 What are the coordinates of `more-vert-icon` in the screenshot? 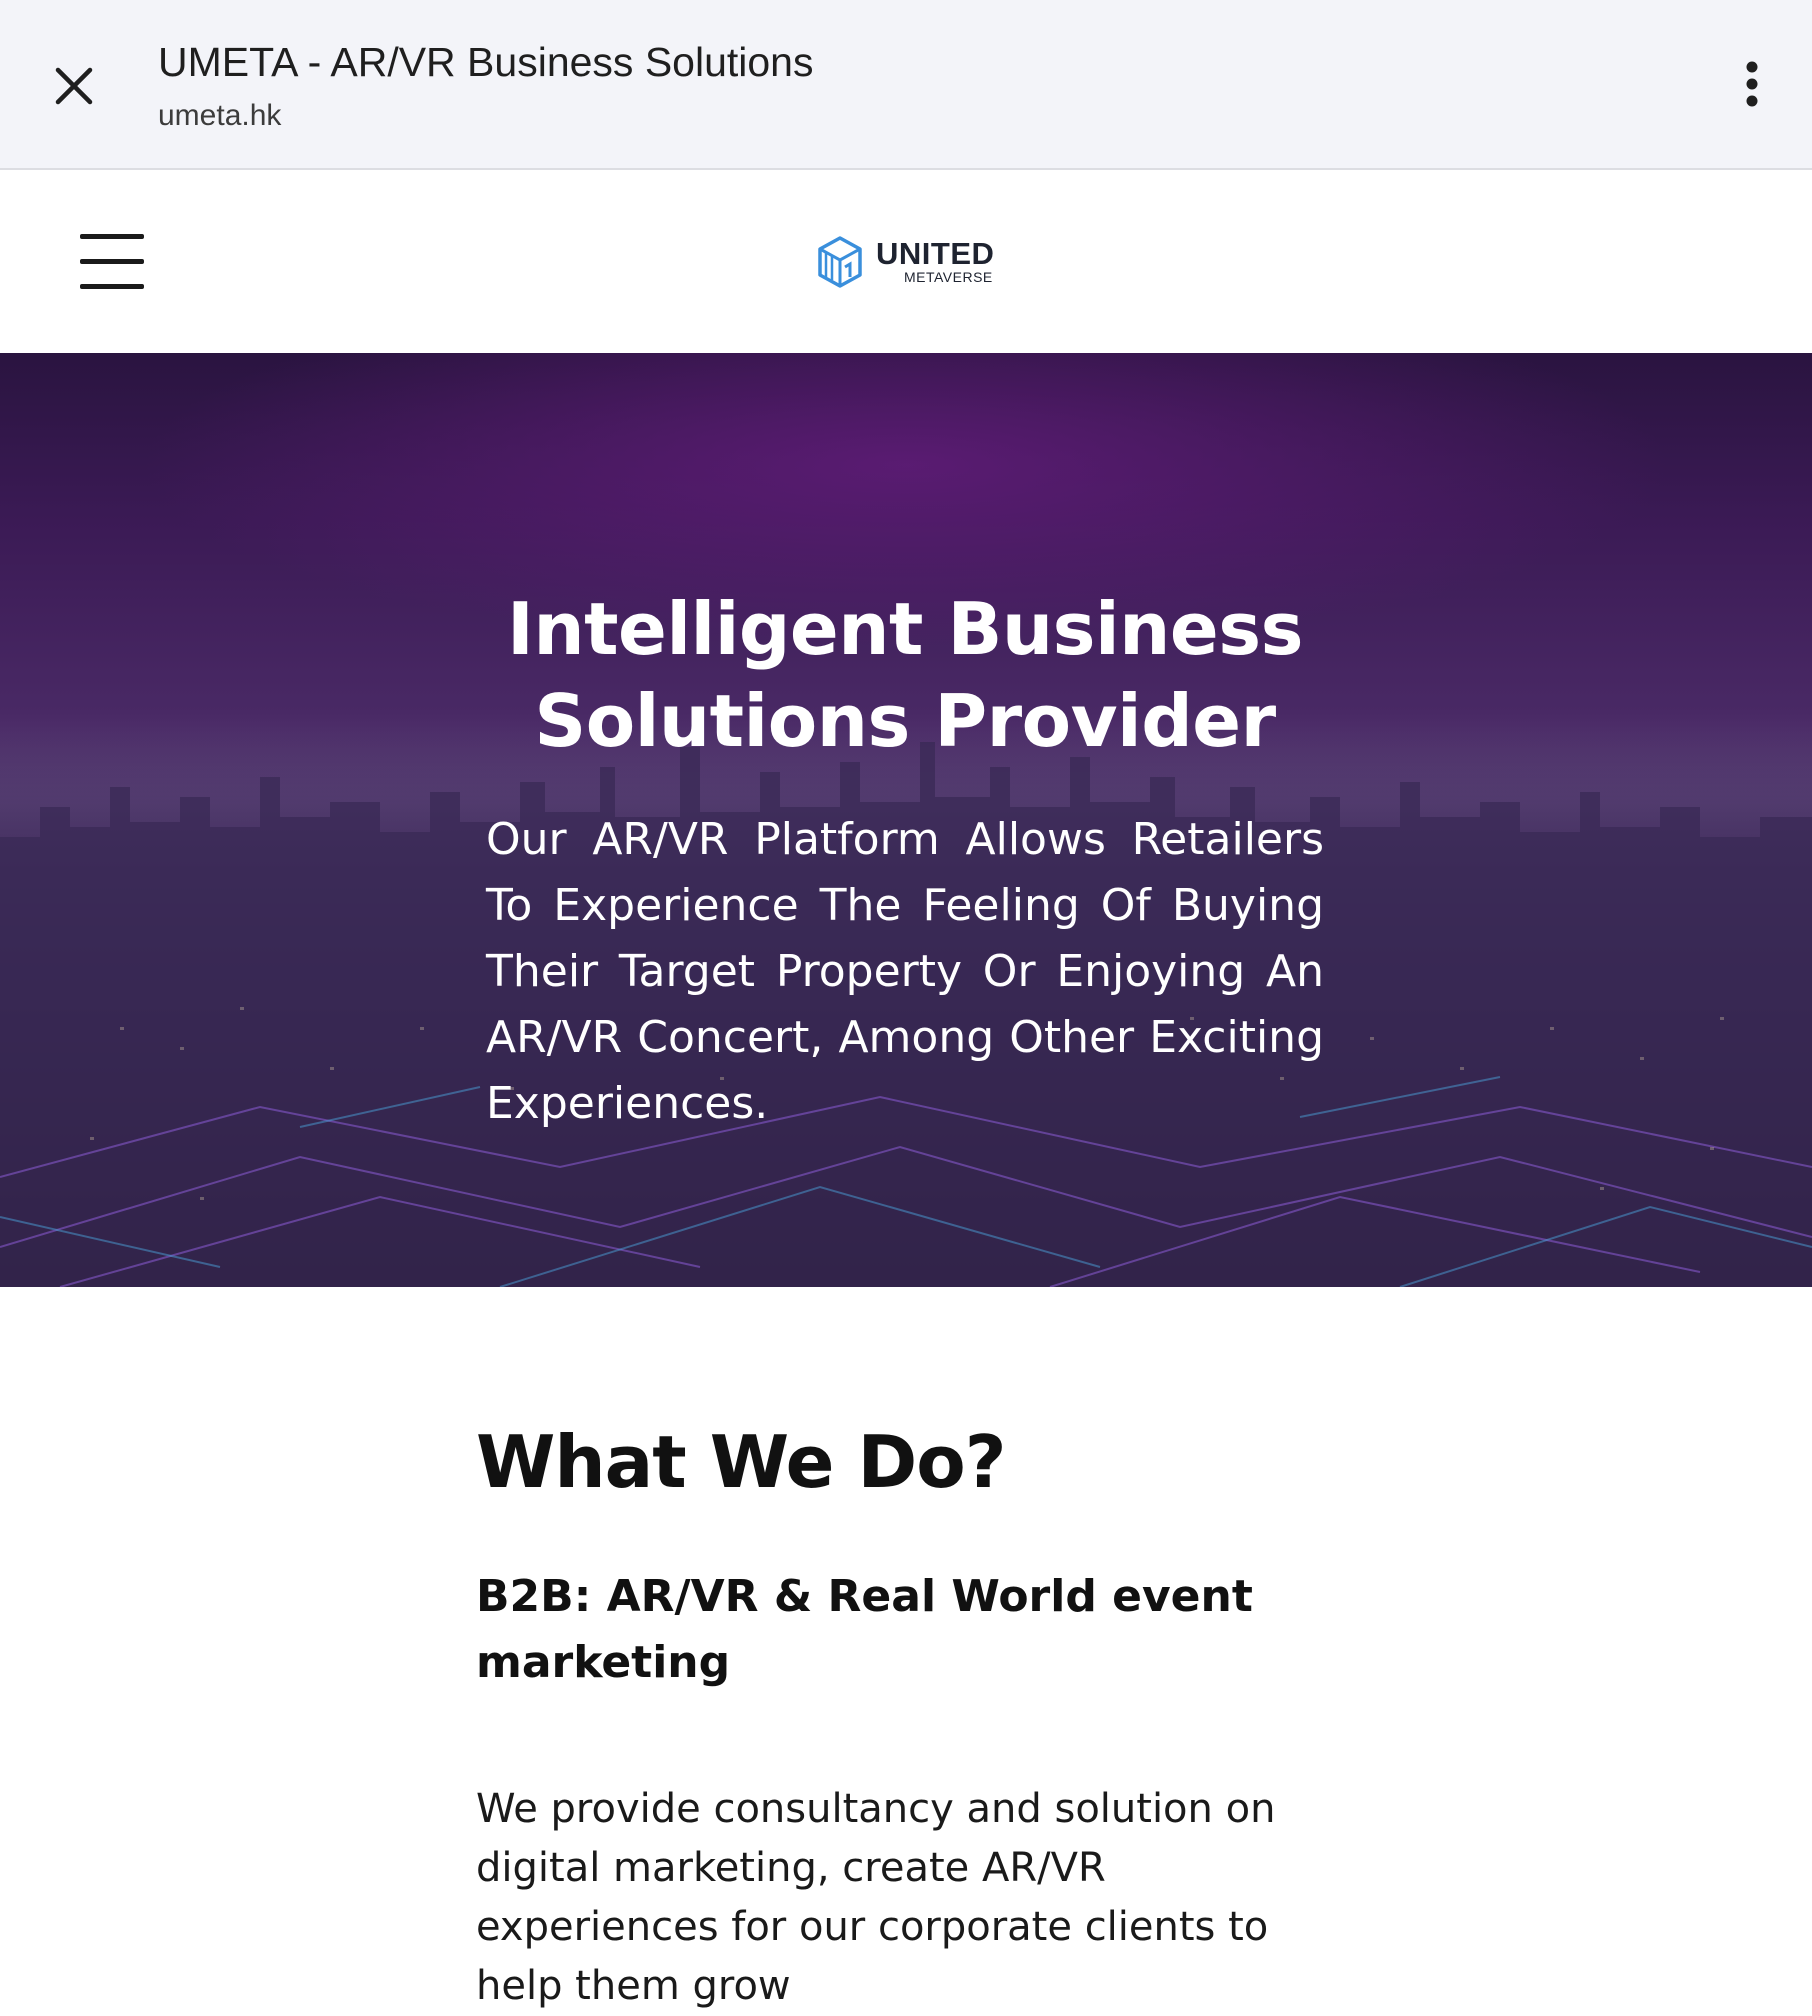 It's located at (1752, 84).